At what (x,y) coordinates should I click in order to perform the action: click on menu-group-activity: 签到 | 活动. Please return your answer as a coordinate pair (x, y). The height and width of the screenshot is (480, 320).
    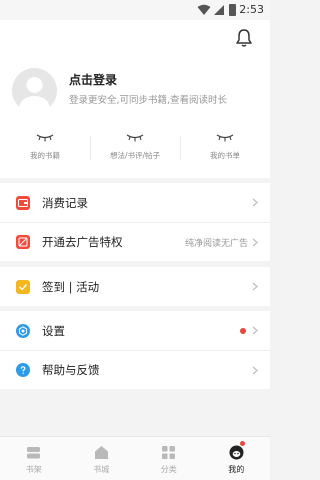
    Looking at the image, I should click on (135, 286).